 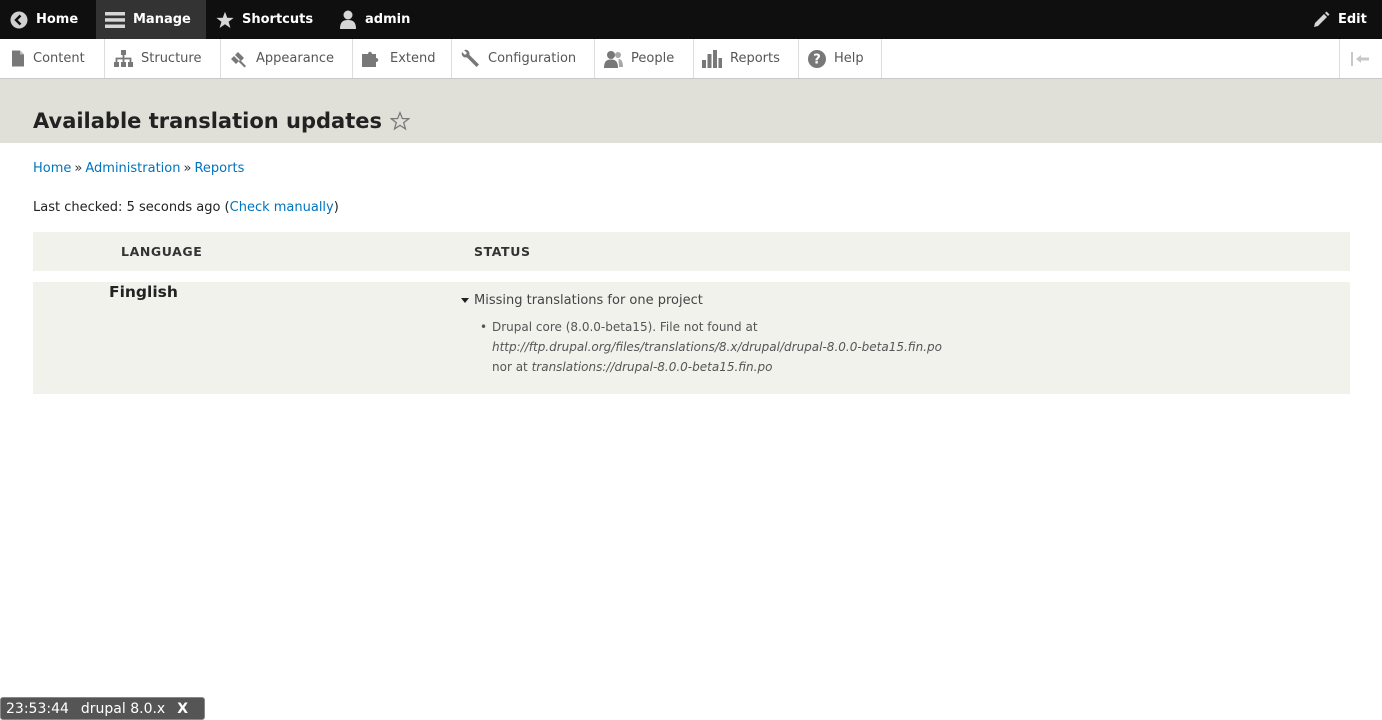 What do you see at coordinates (19, 19) in the screenshot?
I see `back-arrow-icon` at bounding box center [19, 19].